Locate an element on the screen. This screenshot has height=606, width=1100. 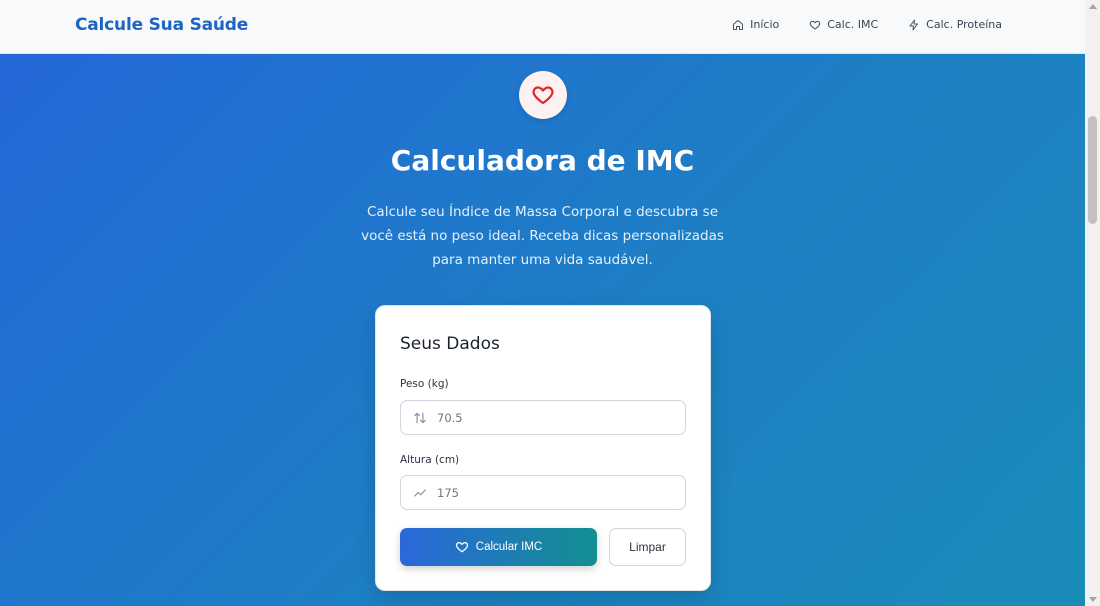
height-label: Altura (cm) is located at coordinates (430, 460).